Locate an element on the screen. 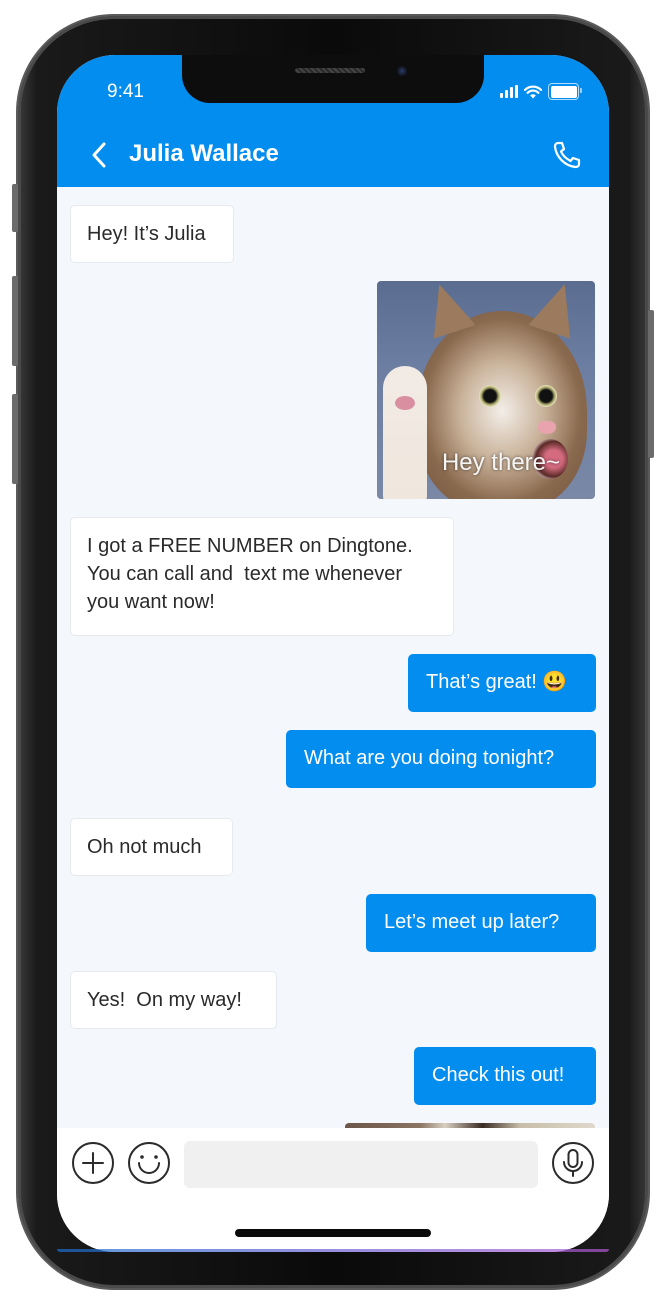 The image size is (666, 1304). cat-paw is located at coordinates (405, 432).